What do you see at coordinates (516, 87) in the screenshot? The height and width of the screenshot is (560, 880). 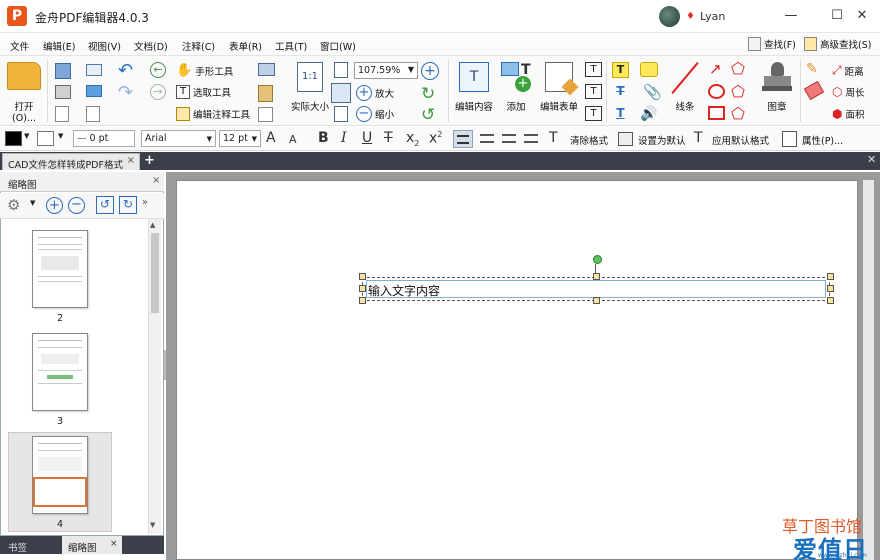 I see `add-button: T + 添加` at bounding box center [516, 87].